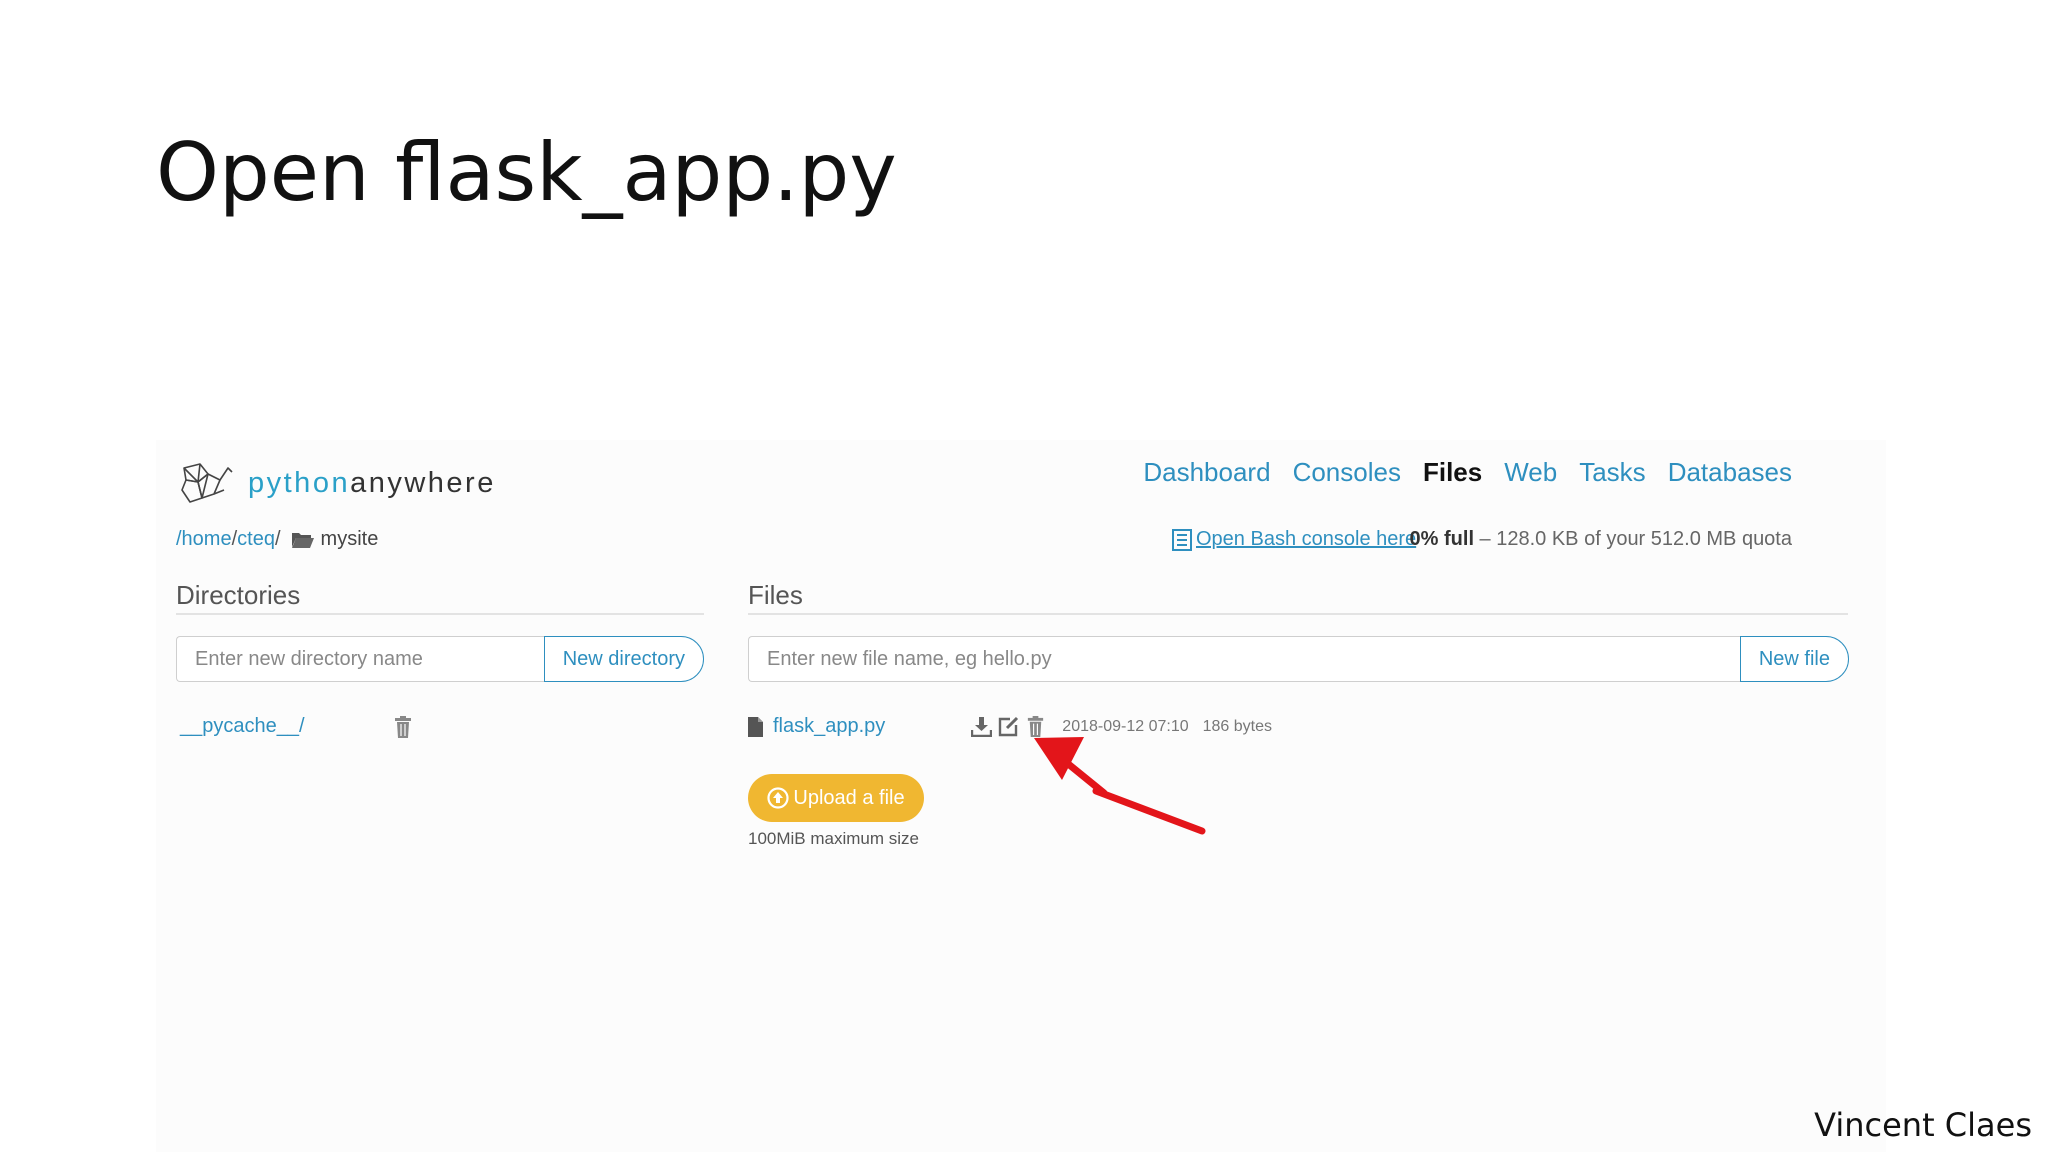  Describe the element at coordinates (1206, 472) in the screenshot. I see `nav-dashboard: Dashboard` at that location.